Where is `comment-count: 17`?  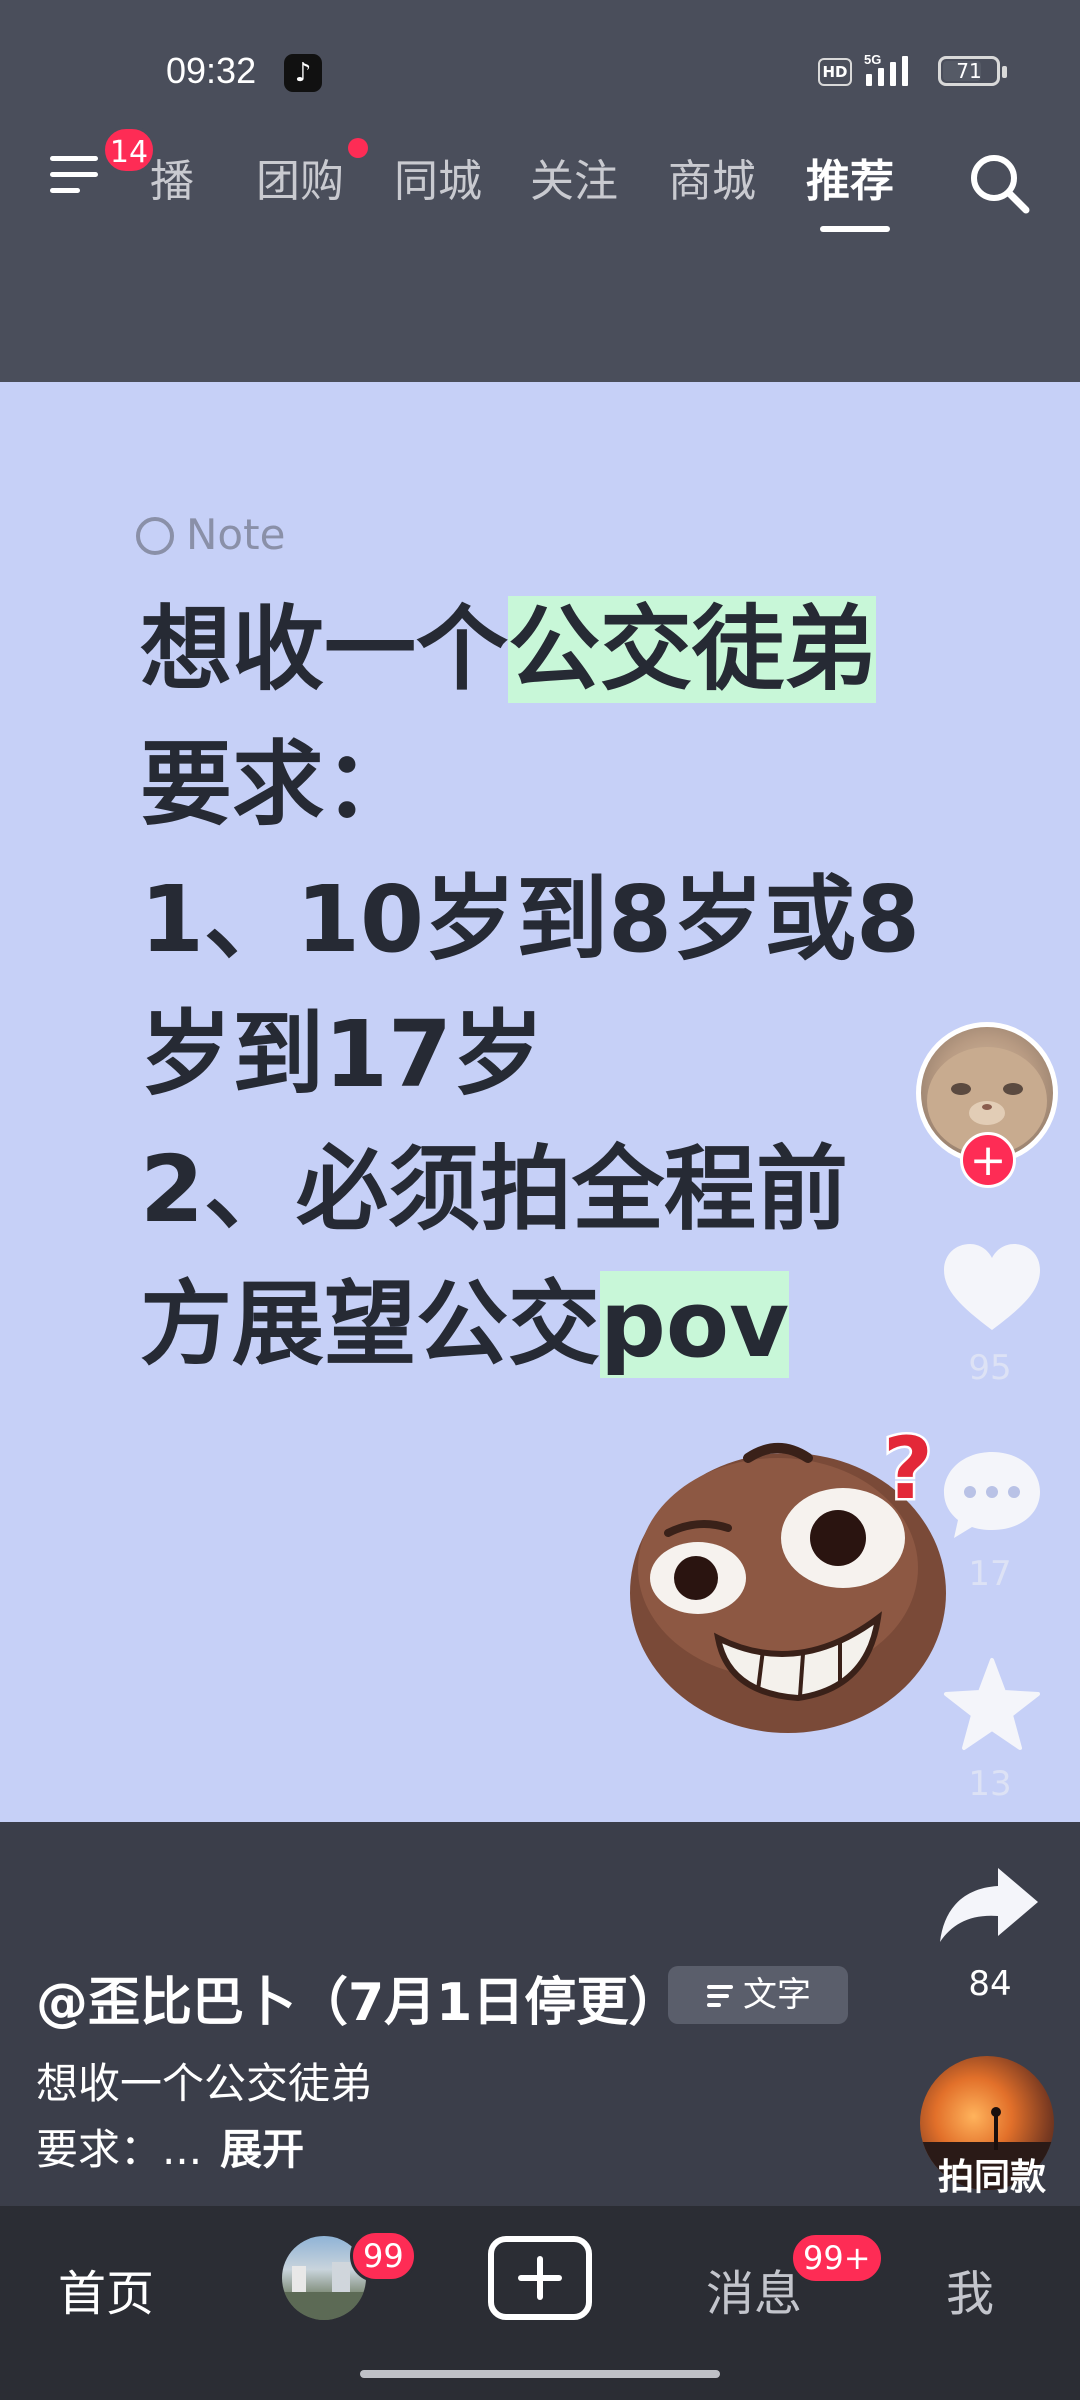 comment-count: 17 is located at coordinates (990, 1574).